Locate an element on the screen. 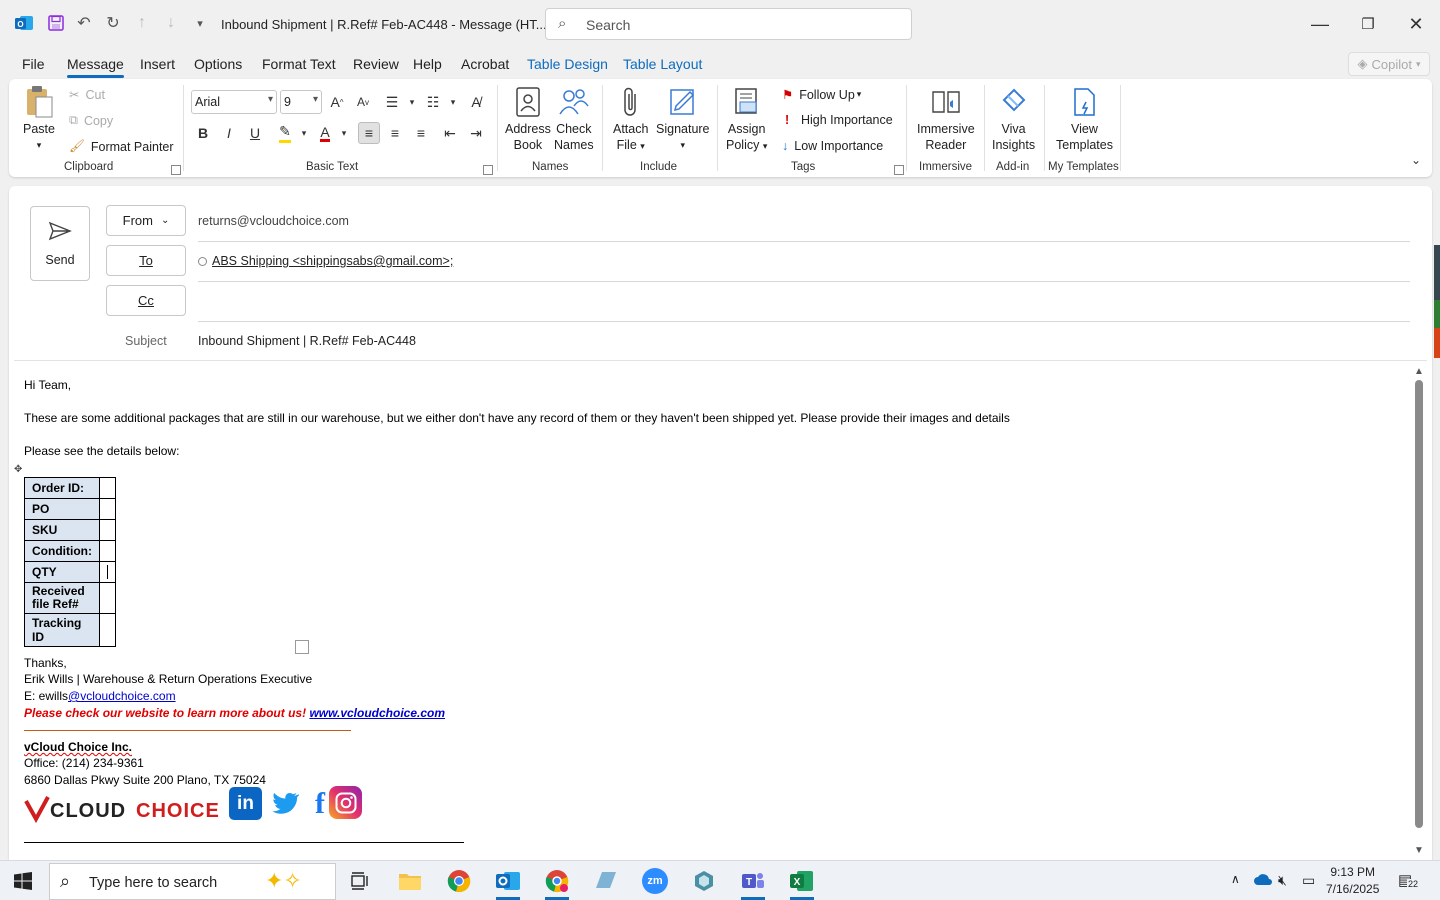 This screenshot has width=1440, height=900. low-importance-button: ↓ Low Importance is located at coordinates (832, 146).